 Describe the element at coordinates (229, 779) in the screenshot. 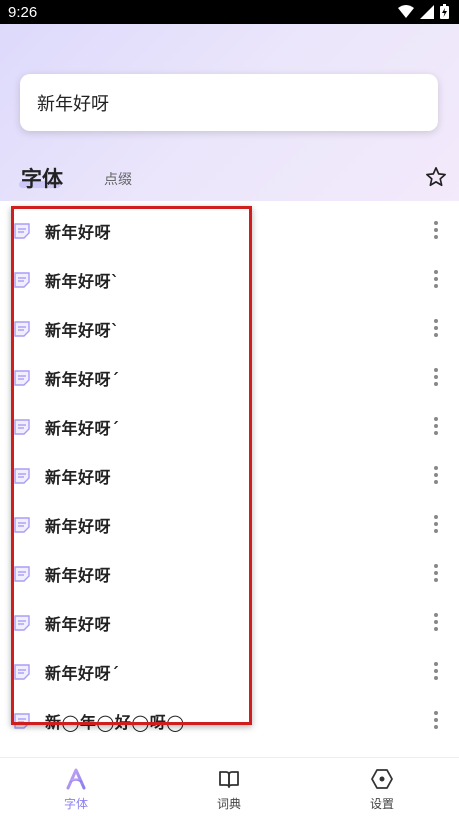

I see `book-icon` at that location.